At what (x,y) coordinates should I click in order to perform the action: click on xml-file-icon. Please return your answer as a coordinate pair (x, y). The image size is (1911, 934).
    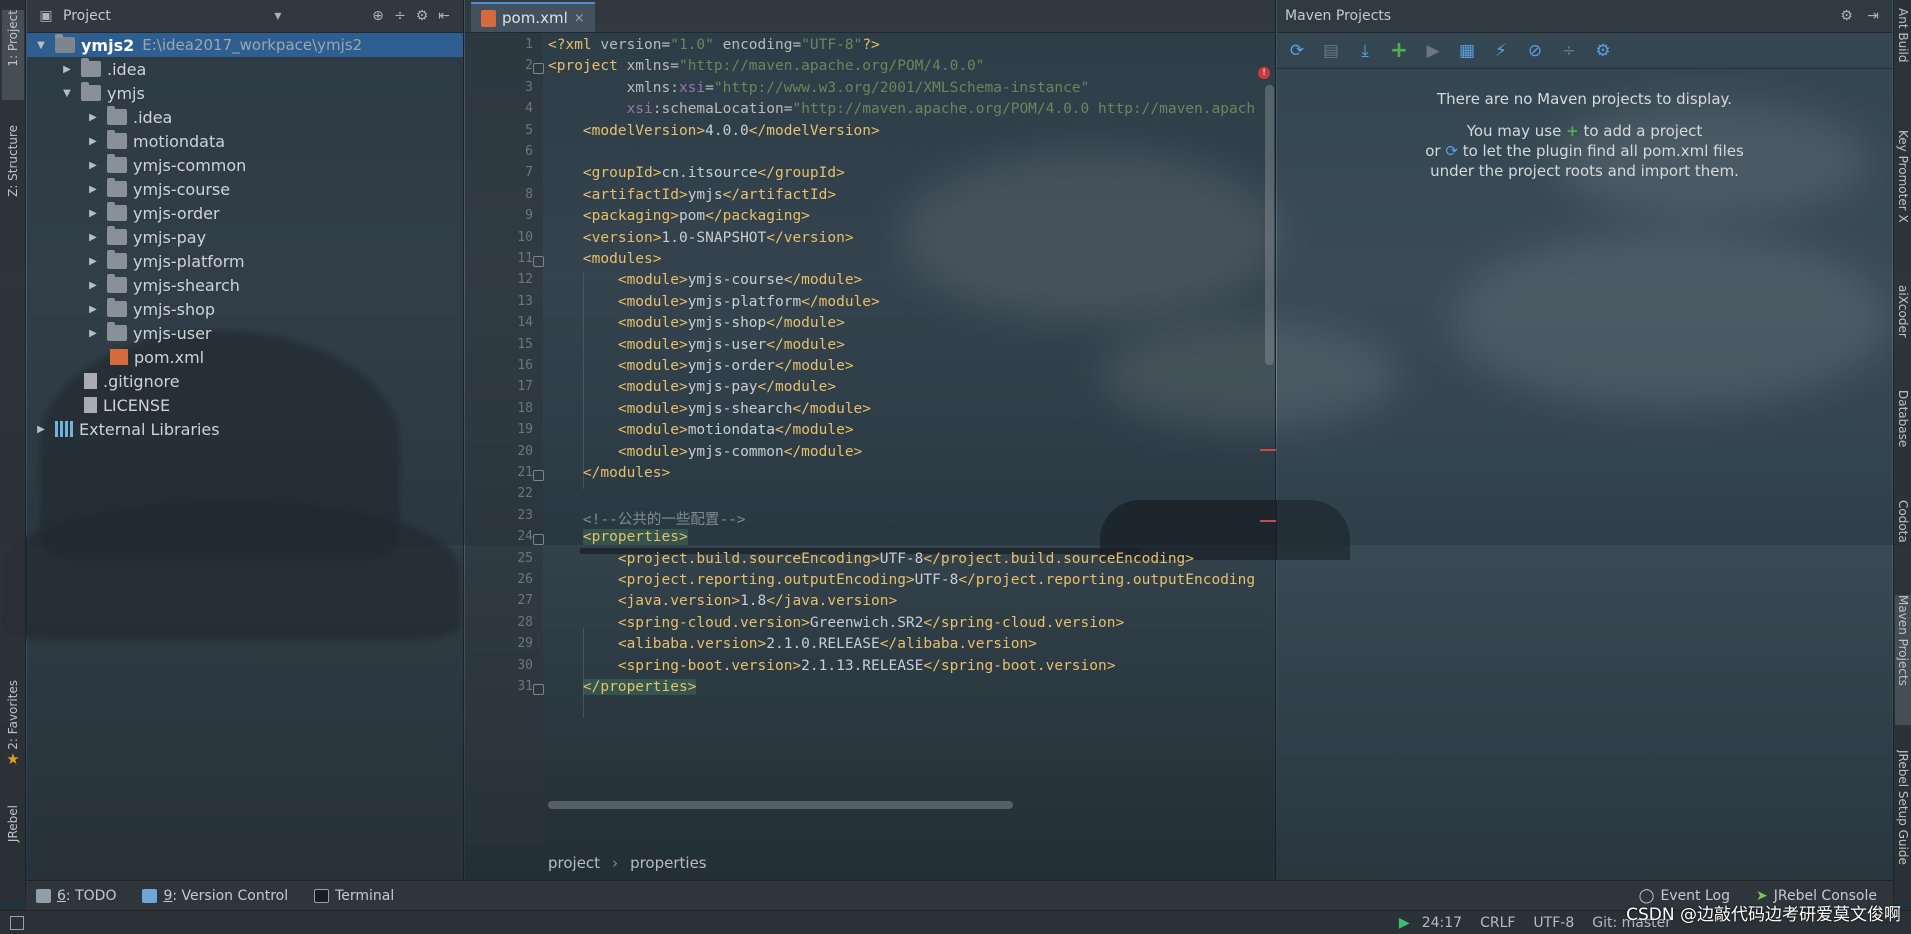
    Looking at the image, I should click on (488, 18).